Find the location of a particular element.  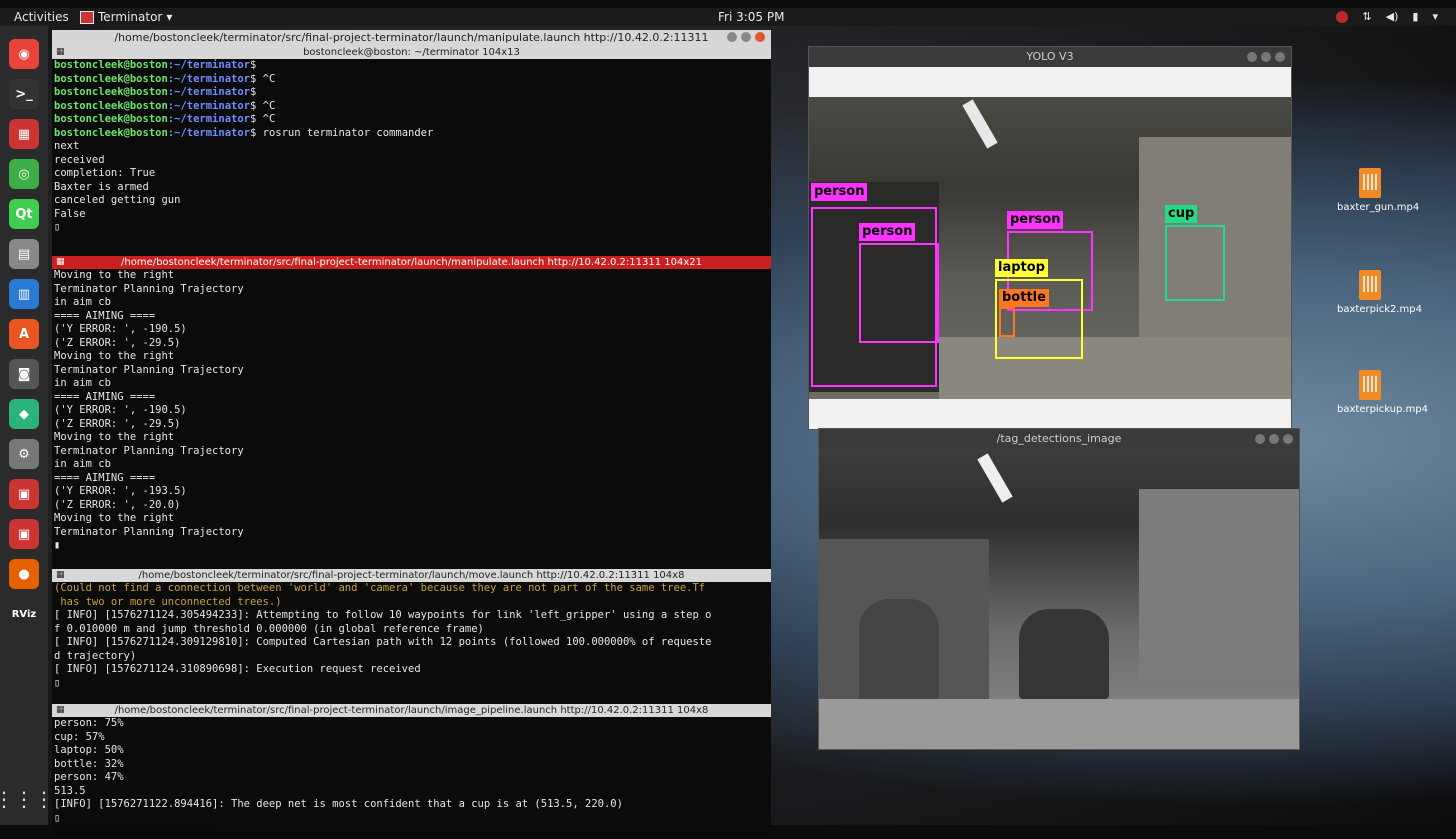

rviz-icon: RViz is located at coordinates (24, 614).